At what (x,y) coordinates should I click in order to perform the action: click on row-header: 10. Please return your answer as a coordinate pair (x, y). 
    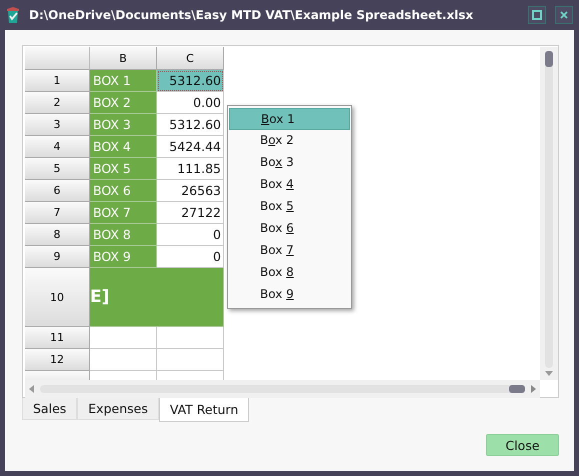
    Looking at the image, I should click on (57, 297).